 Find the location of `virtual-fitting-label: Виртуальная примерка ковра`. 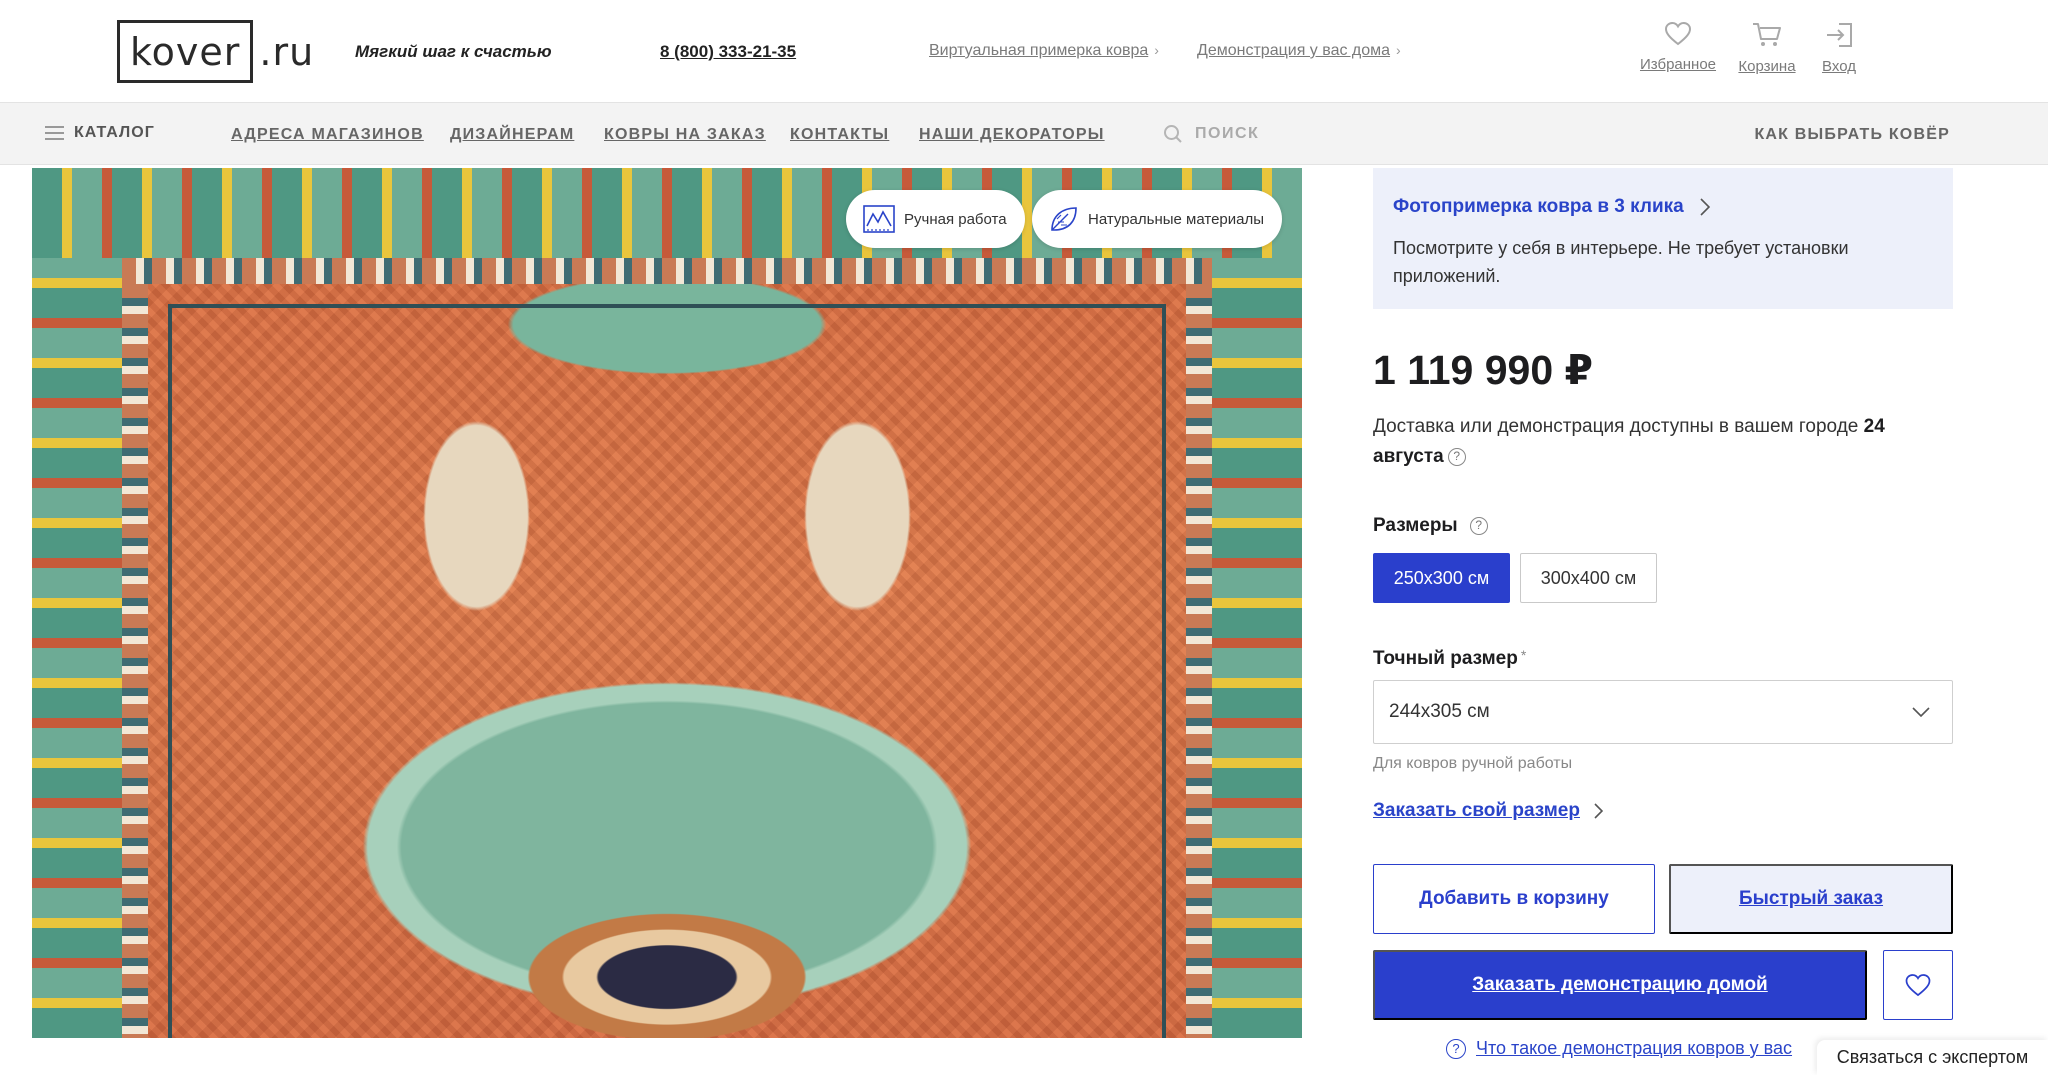

virtual-fitting-label: Виртуальная примерка ковра is located at coordinates (1039, 50).